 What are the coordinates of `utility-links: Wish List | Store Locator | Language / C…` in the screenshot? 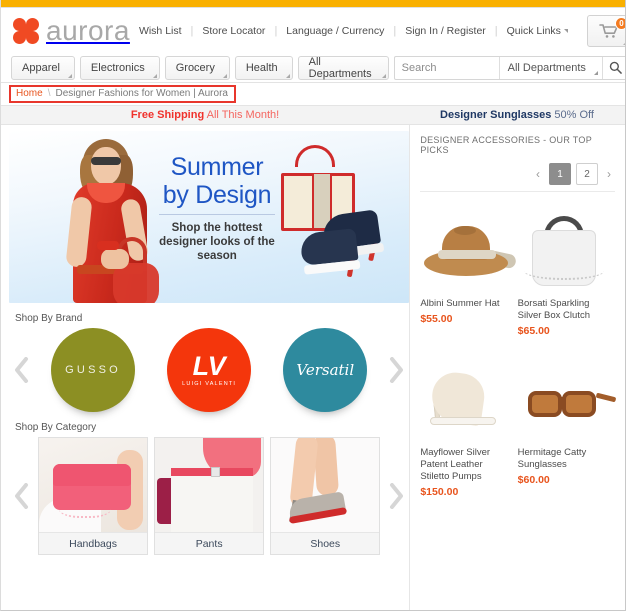 It's located at (377, 30).